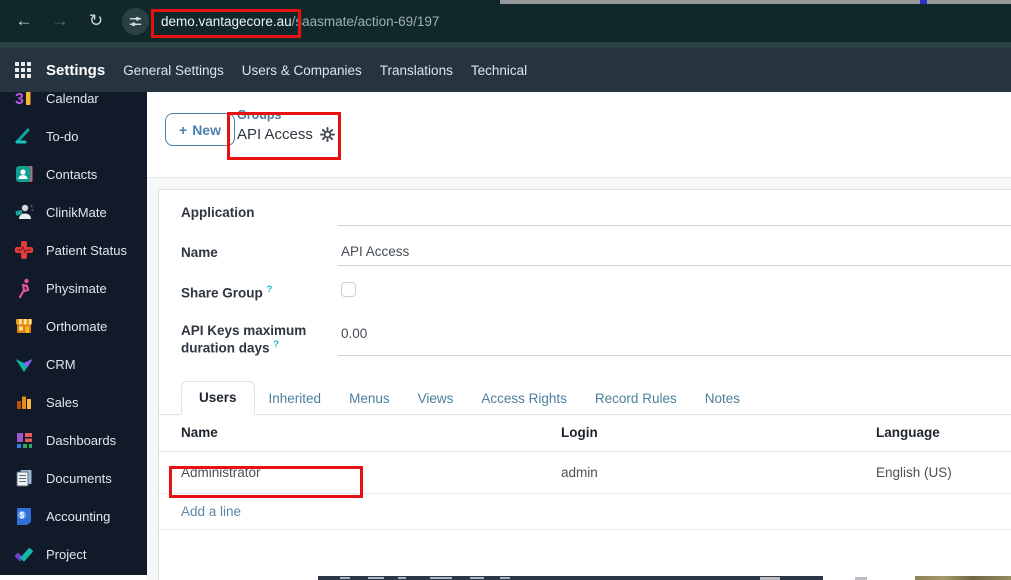  I want to click on tab-views: Views, so click(436, 398).